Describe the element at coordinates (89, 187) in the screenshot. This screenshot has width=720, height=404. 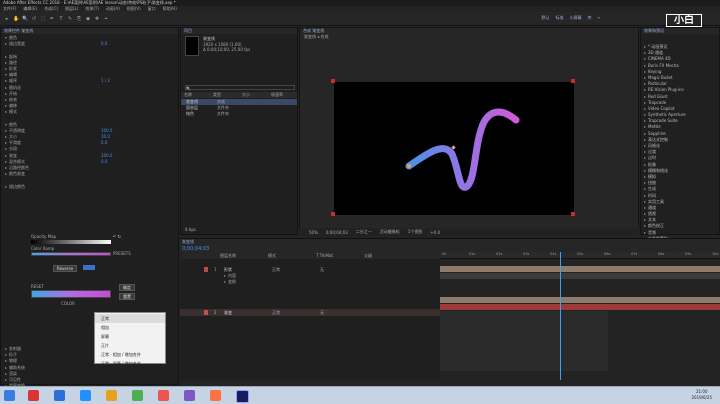
I see `effect-property-row: ▸ 描边颜色` at that location.